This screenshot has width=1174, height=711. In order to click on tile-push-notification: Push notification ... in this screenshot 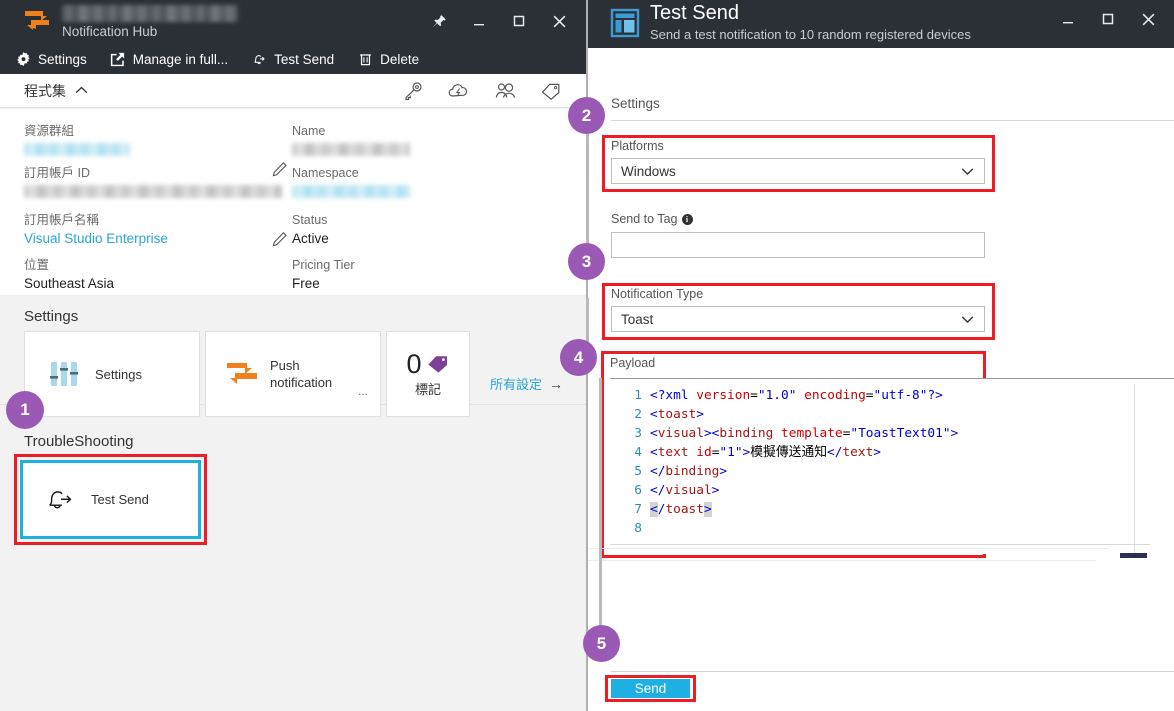, I will do `click(293, 374)`.